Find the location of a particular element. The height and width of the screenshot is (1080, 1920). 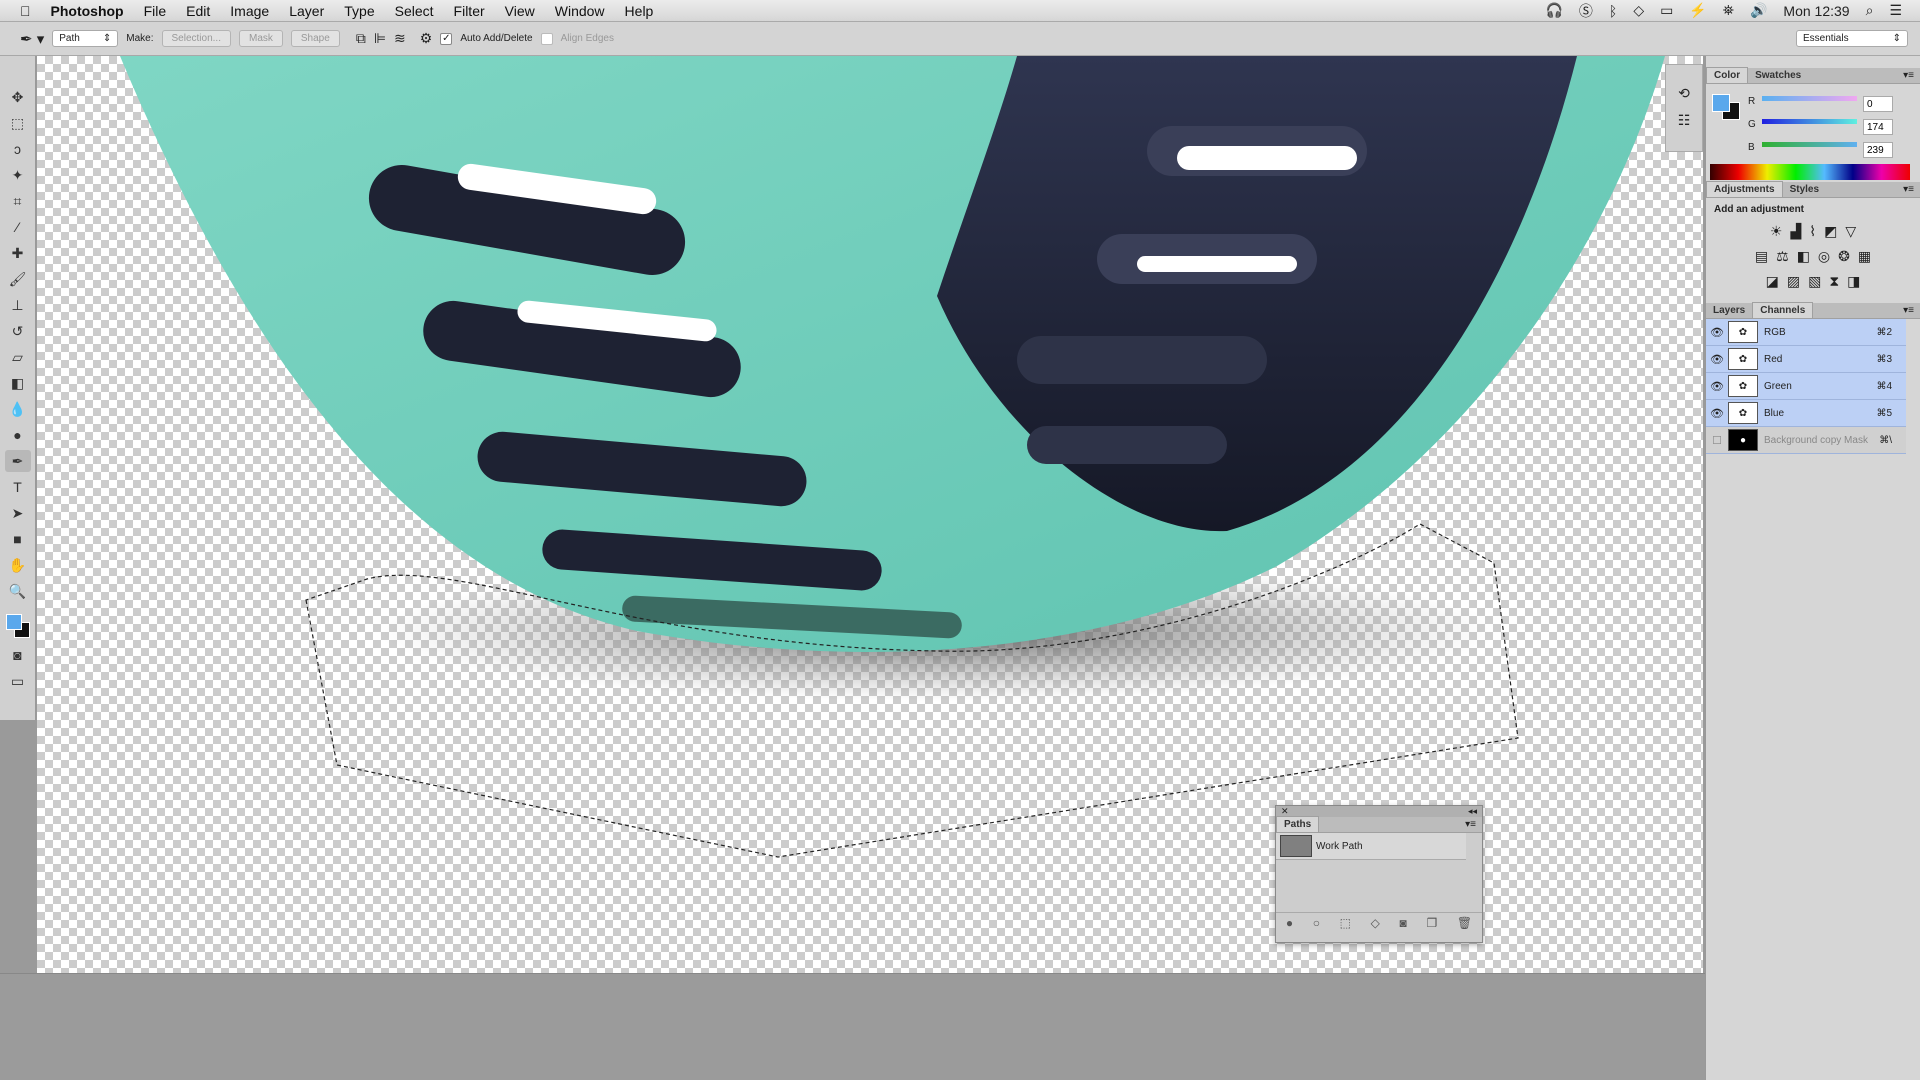

path-operations-icon: ⧉ is located at coordinates (361, 38).